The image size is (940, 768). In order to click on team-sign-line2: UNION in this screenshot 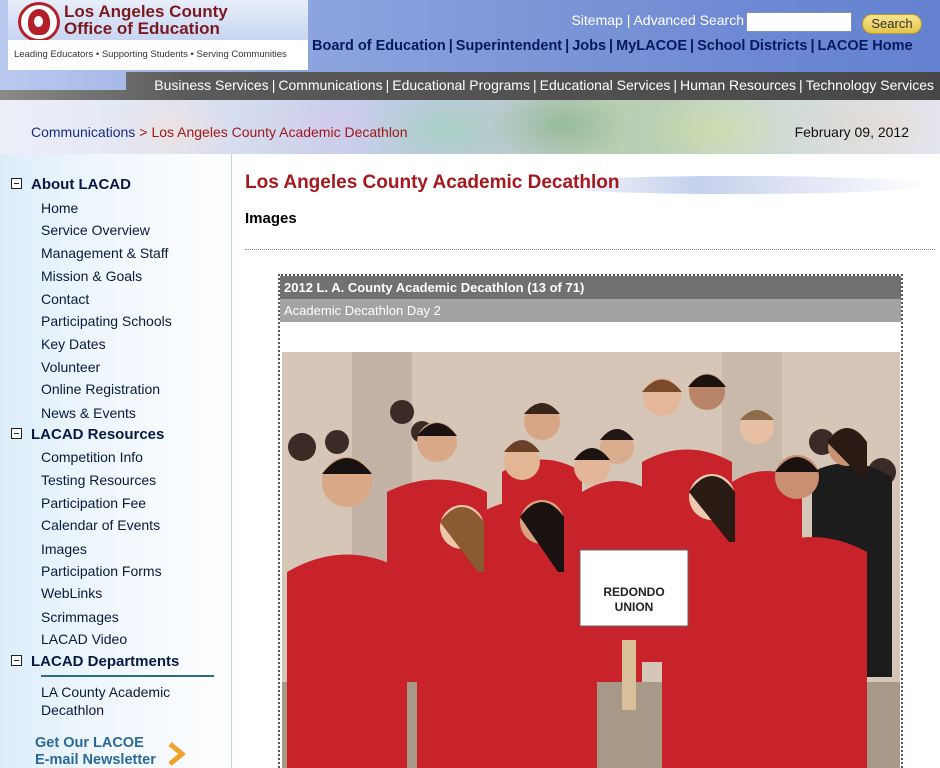, I will do `click(634, 607)`.